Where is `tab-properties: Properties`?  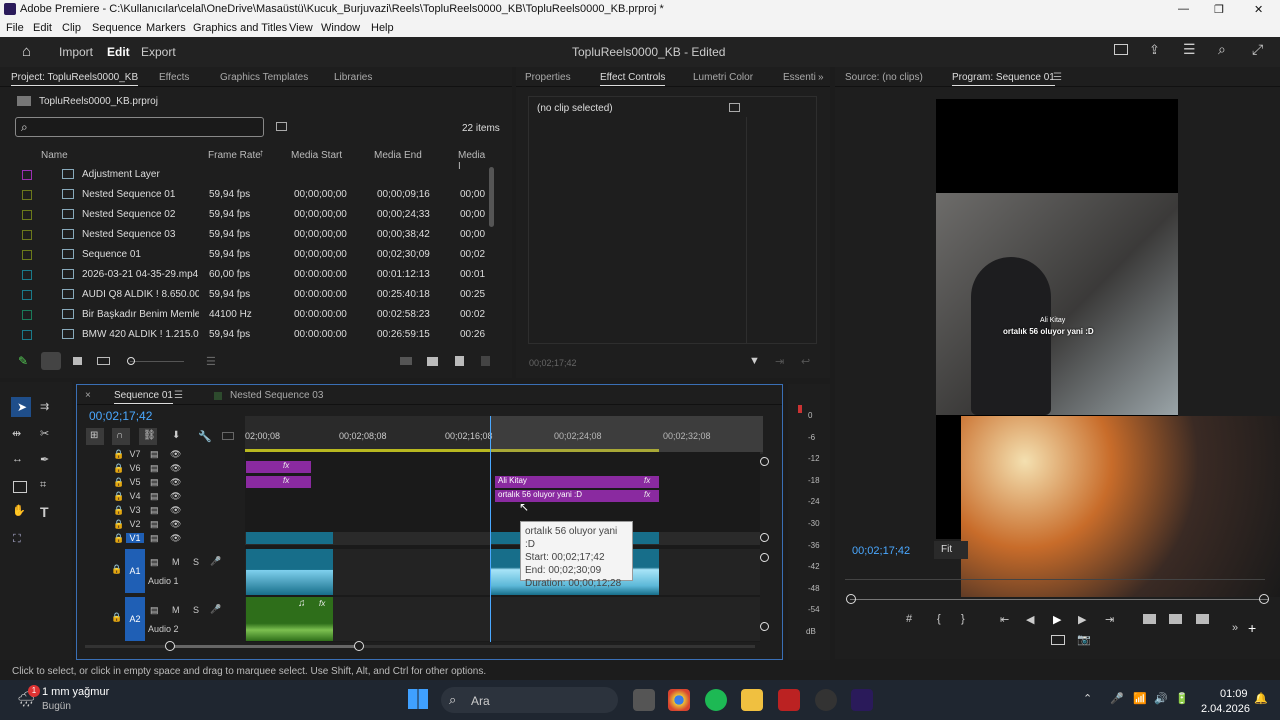
tab-properties: Properties is located at coordinates (548, 77).